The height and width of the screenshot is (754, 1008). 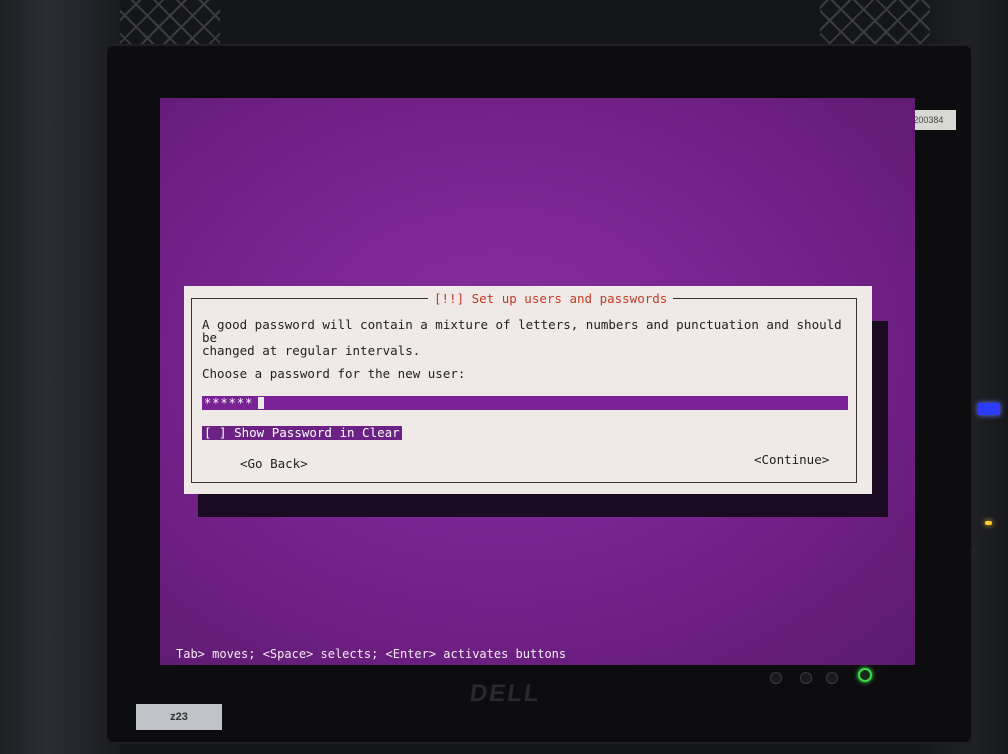 What do you see at coordinates (179, 717) in the screenshot?
I see `monitor-sticker: z23` at bounding box center [179, 717].